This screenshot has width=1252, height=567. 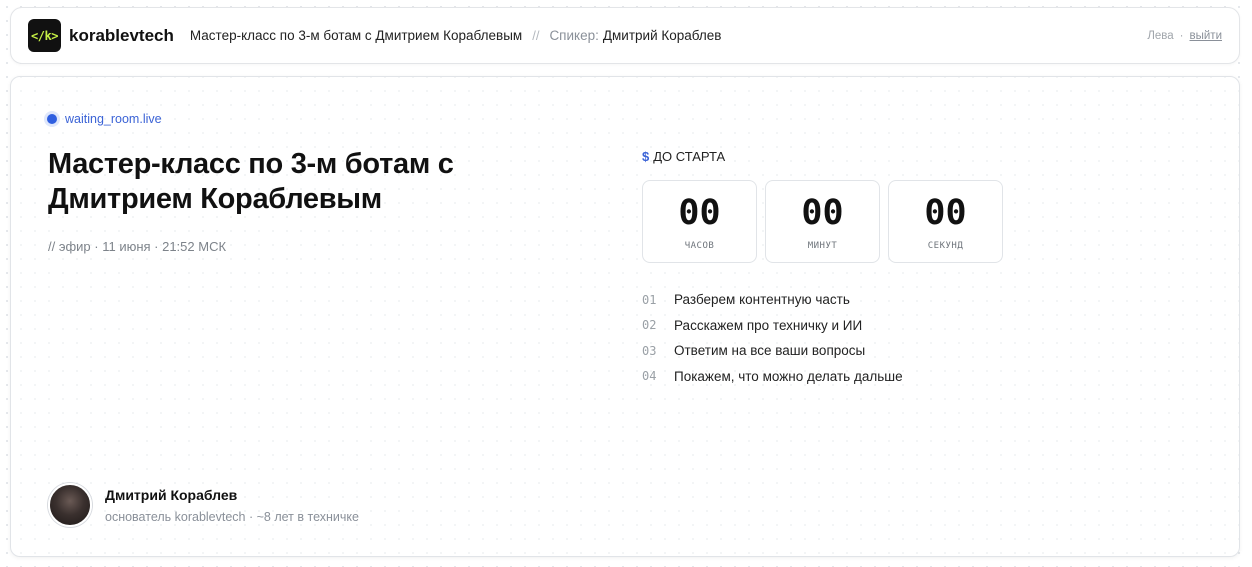 I want to click on logo-glyph: </k>, so click(x=44, y=35).